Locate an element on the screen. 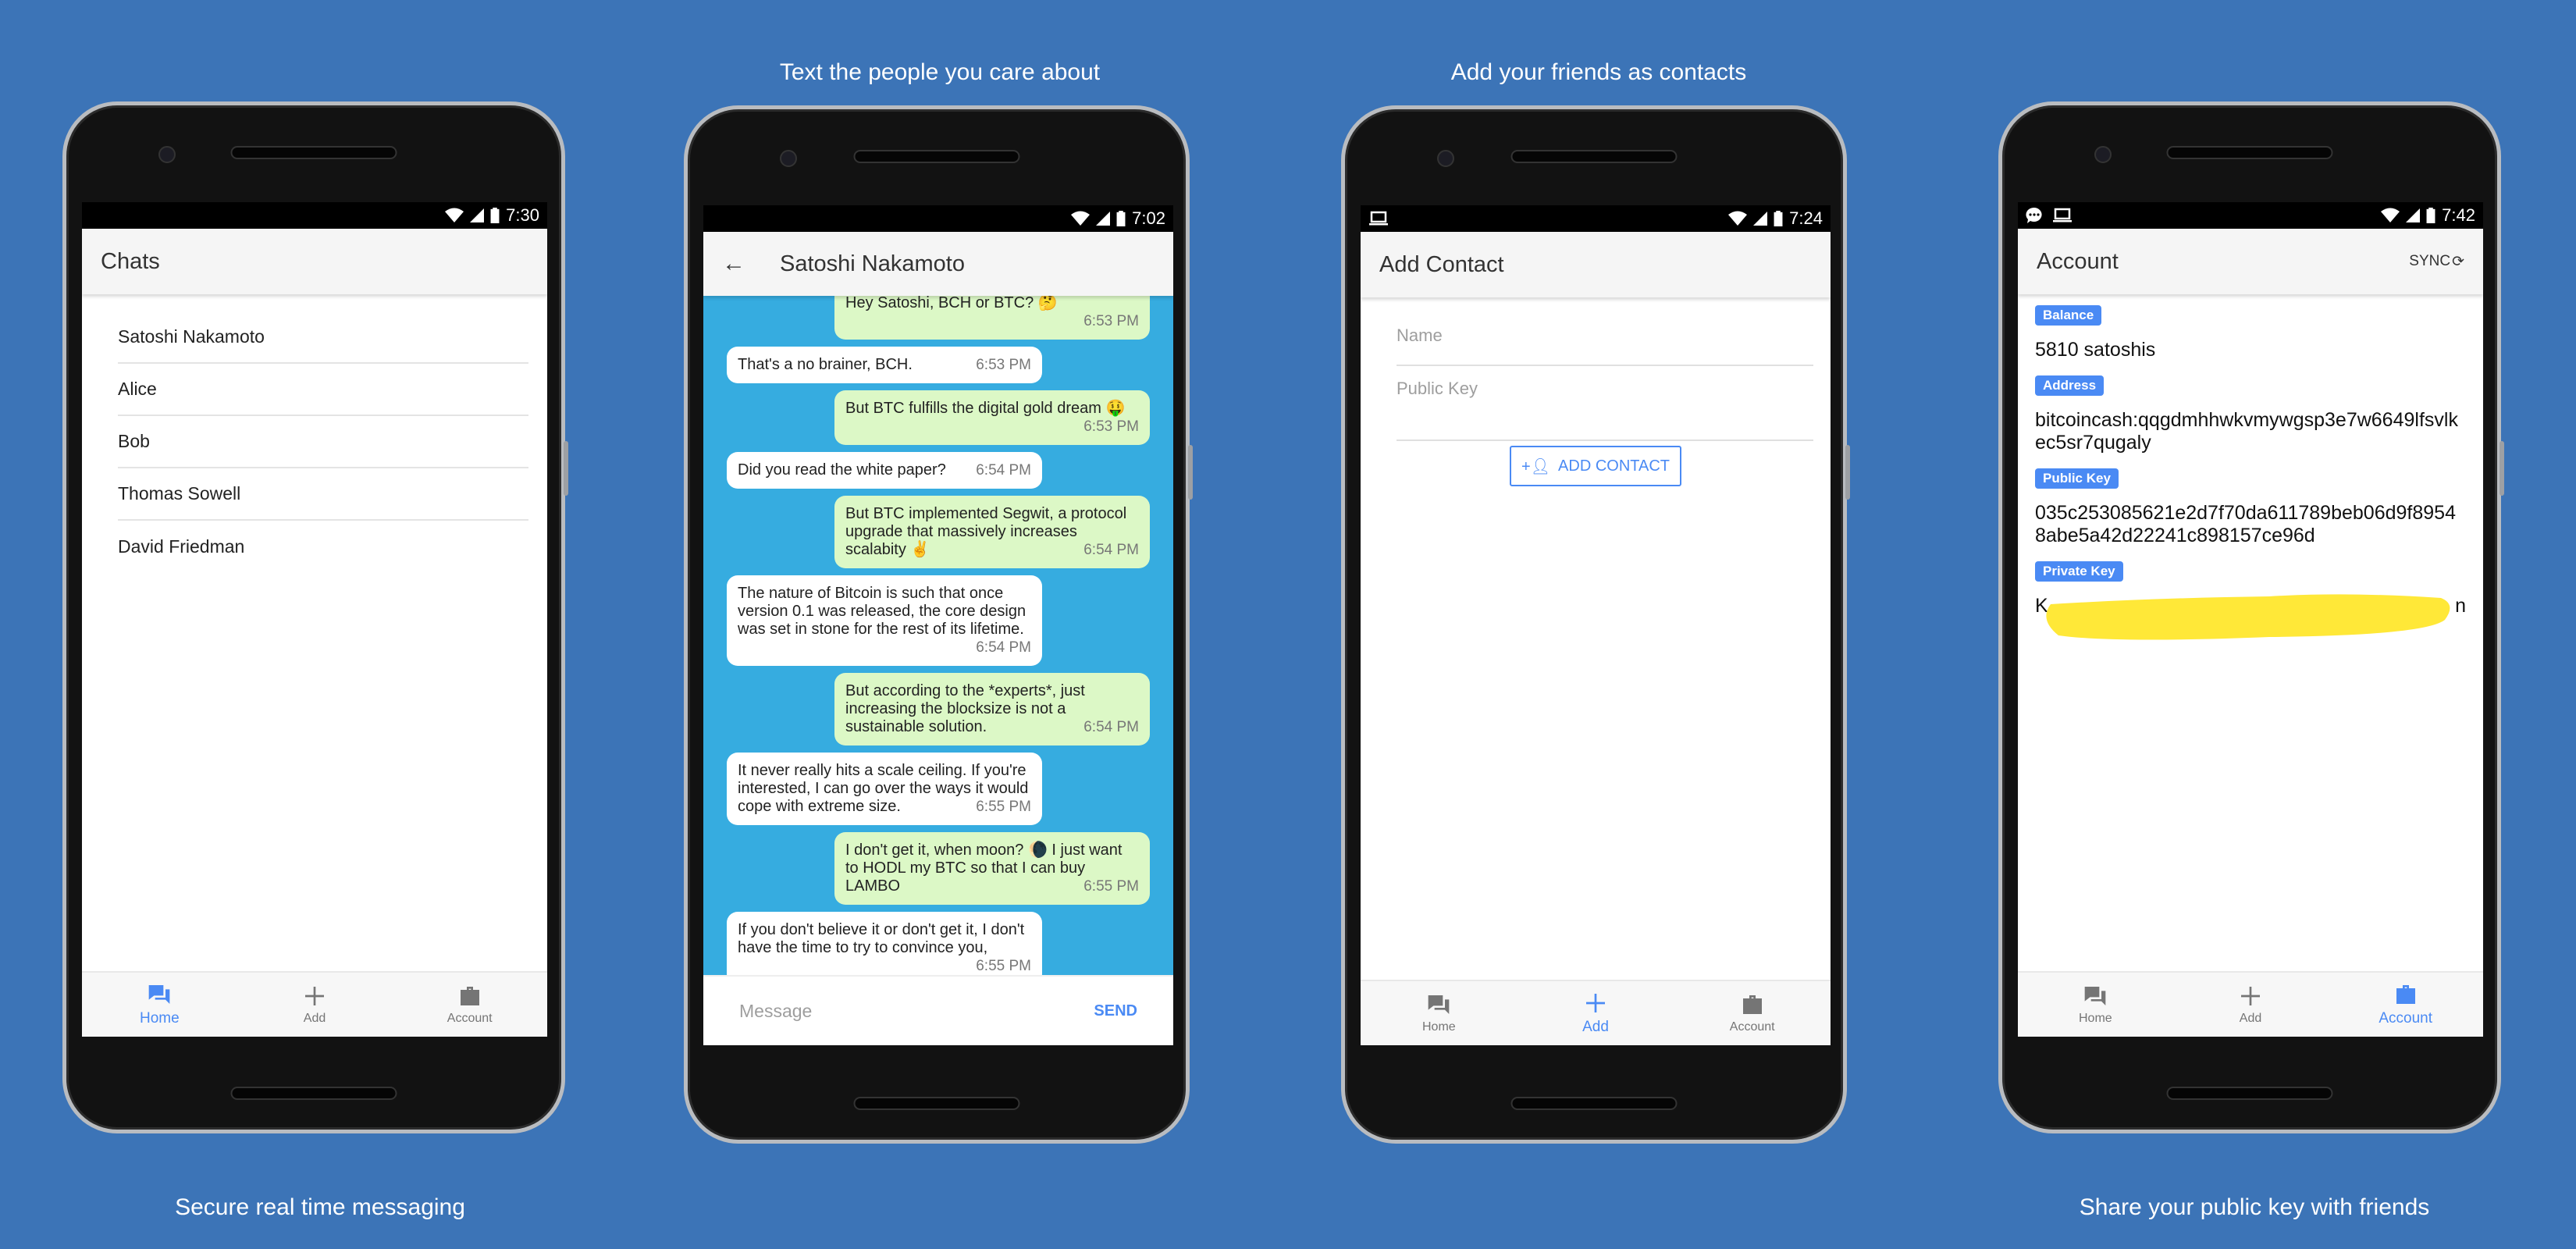  send-button: SEND is located at coordinates (1115, 1011).